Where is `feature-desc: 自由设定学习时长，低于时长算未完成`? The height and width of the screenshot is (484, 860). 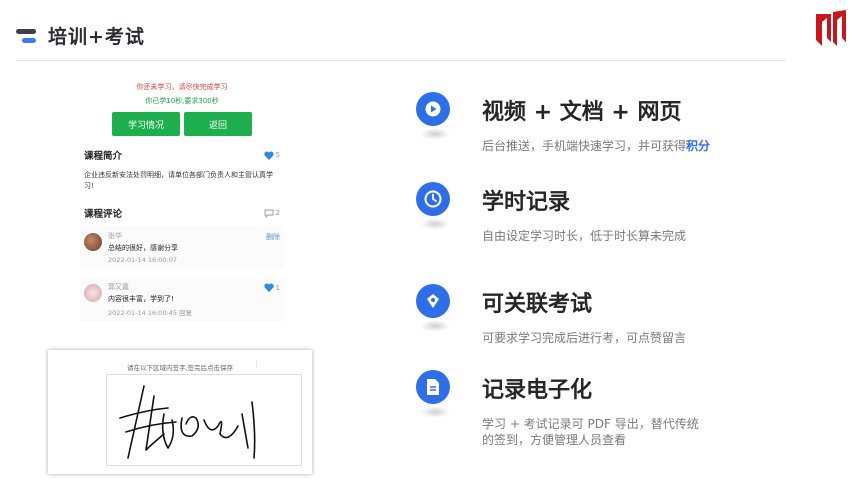
feature-desc: 自由设定学习时长，低于时长算未完成 is located at coordinates (584, 236).